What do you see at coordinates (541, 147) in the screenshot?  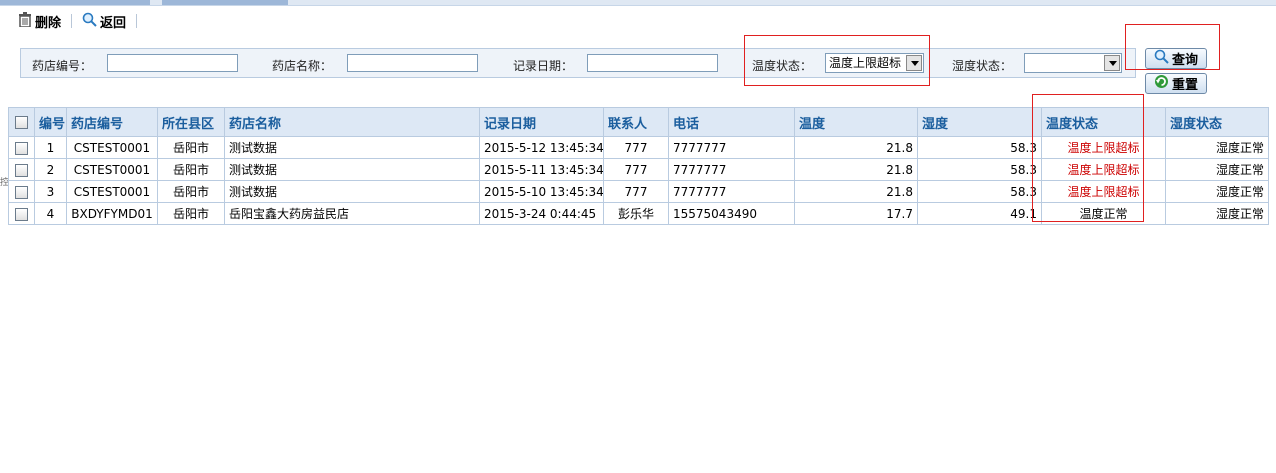 I see `cell-date: 2015-5-12 13:45:34` at bounding box center [541, 147].